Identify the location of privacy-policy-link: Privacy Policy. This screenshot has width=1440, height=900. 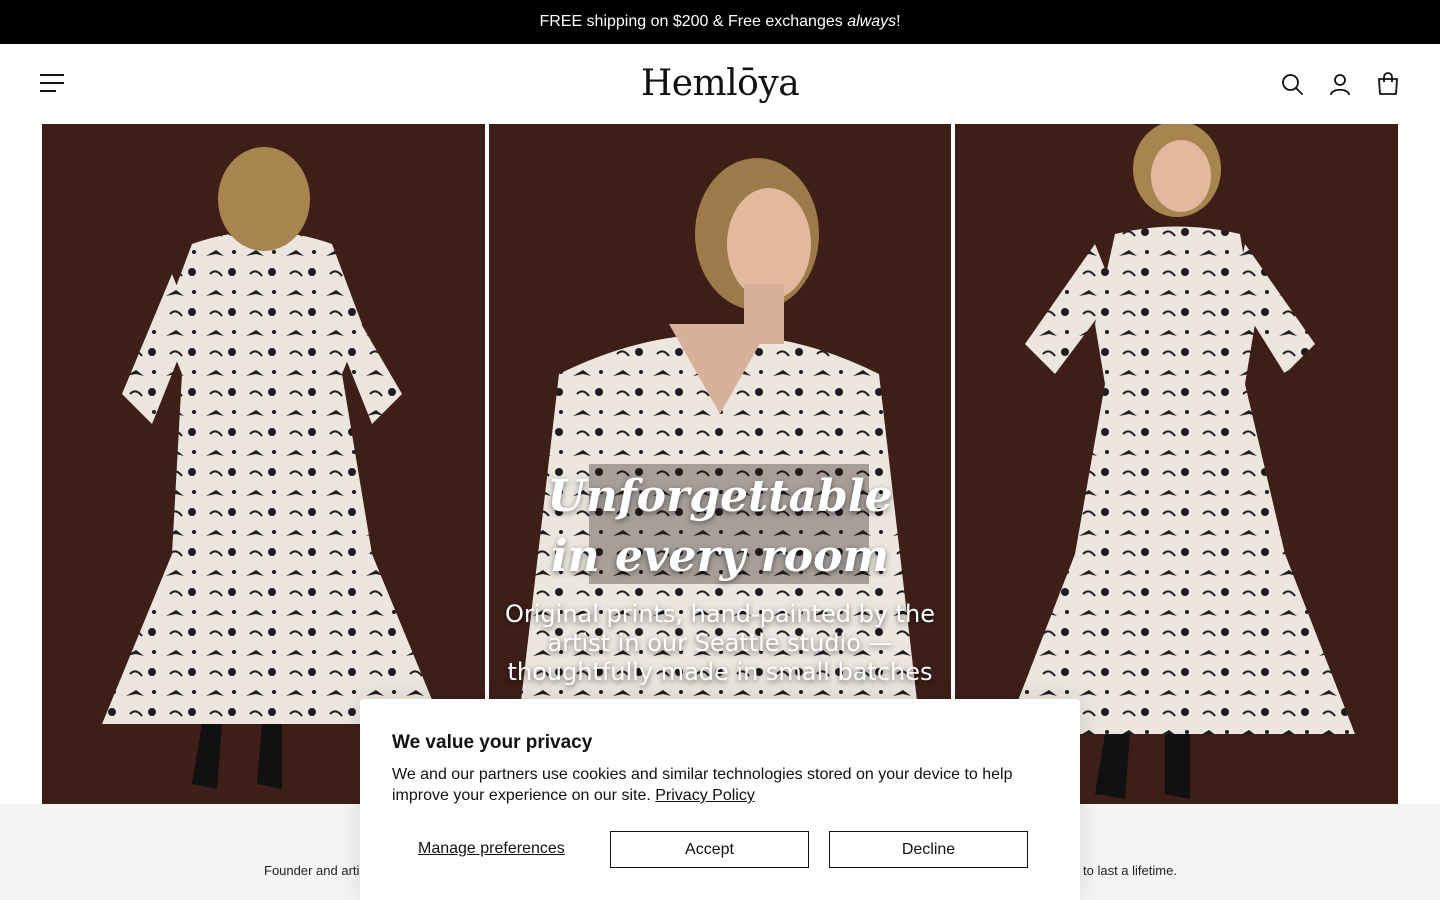
(705, 795).